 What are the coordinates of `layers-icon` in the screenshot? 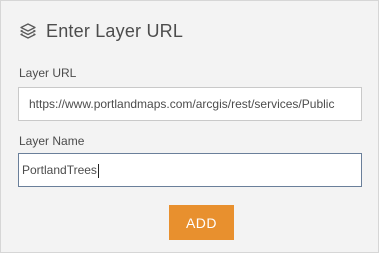 It's located at (28, 31).